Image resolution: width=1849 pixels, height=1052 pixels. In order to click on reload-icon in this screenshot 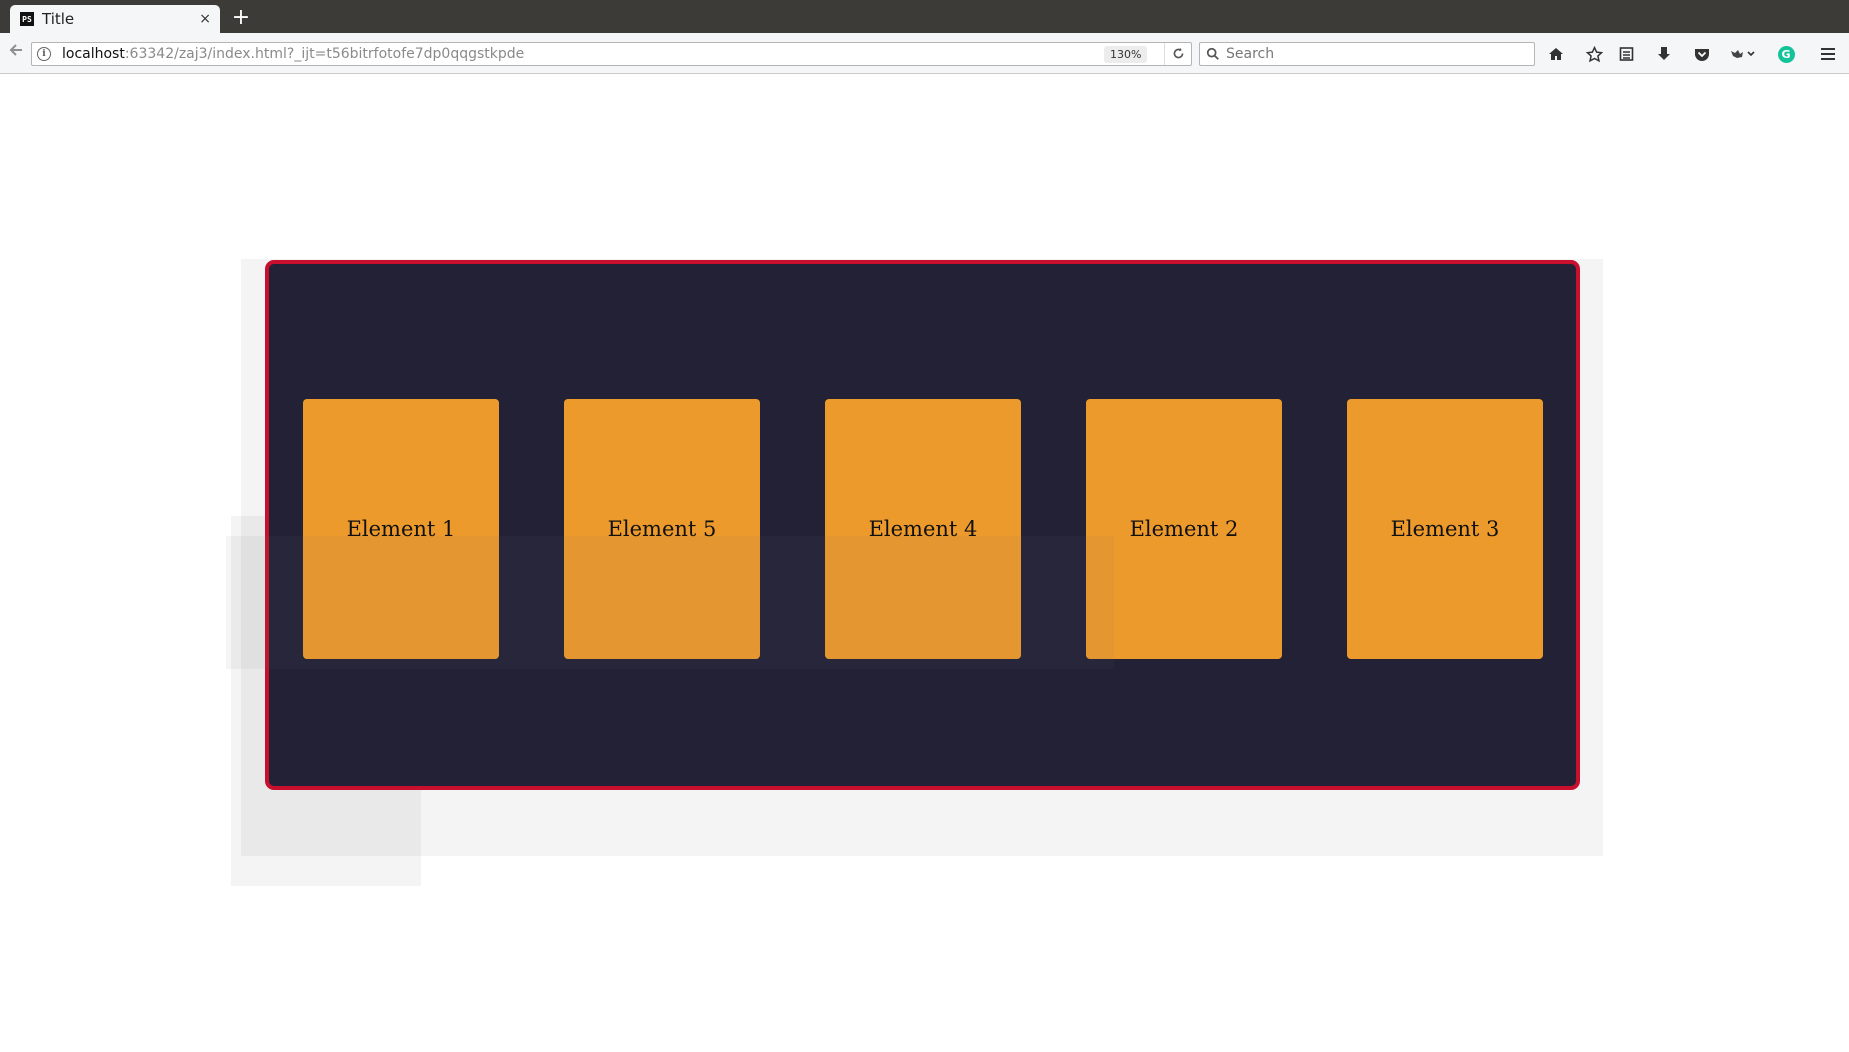, I will do `click(1178, 53)`.